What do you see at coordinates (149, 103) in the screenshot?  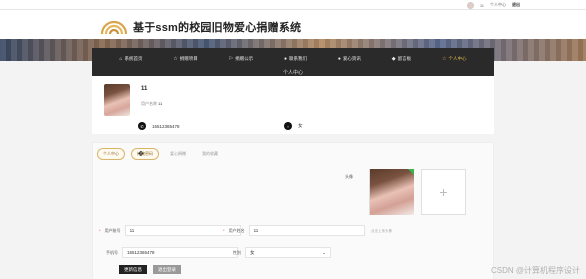 I see `profile-username-label: 用户名称` at bounding box center [149, 103].